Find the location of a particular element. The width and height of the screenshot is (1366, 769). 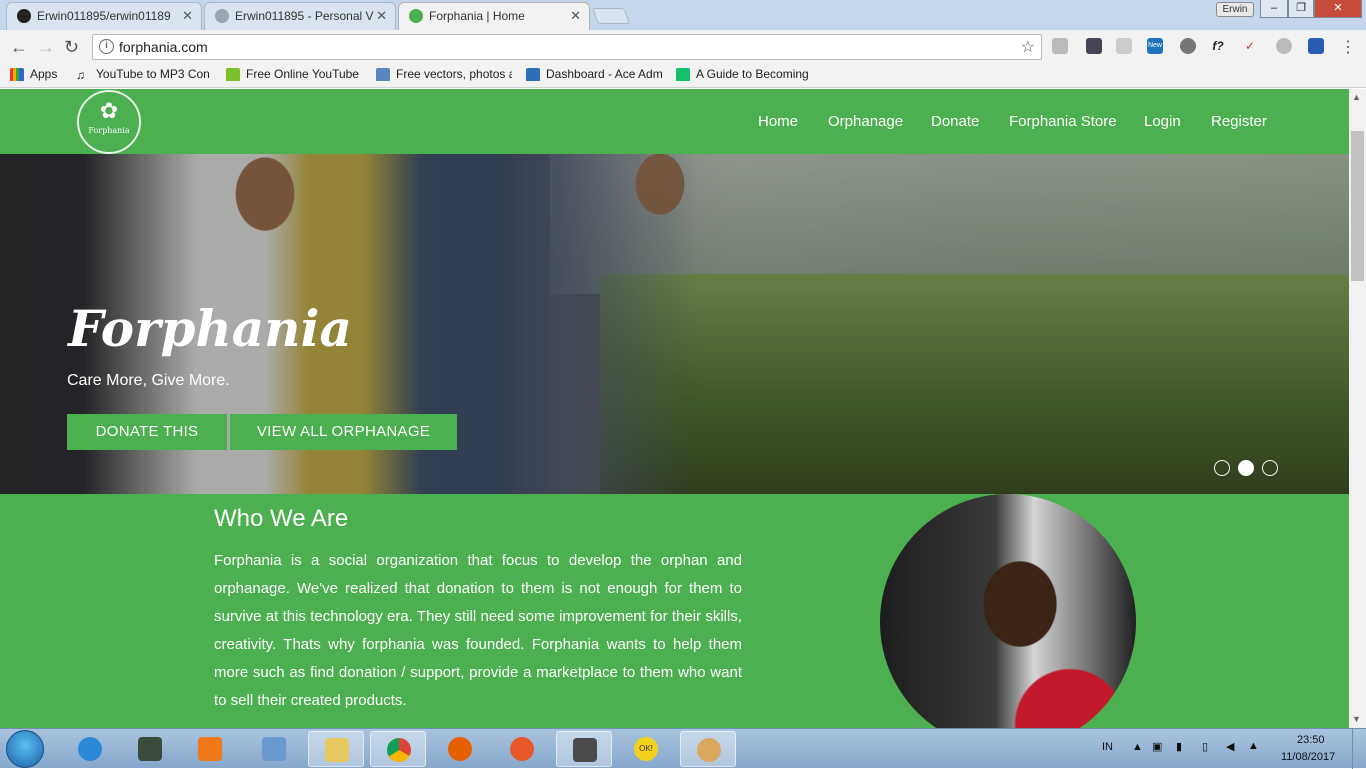

taskbar-chrome is located at coordinates (398, 749).